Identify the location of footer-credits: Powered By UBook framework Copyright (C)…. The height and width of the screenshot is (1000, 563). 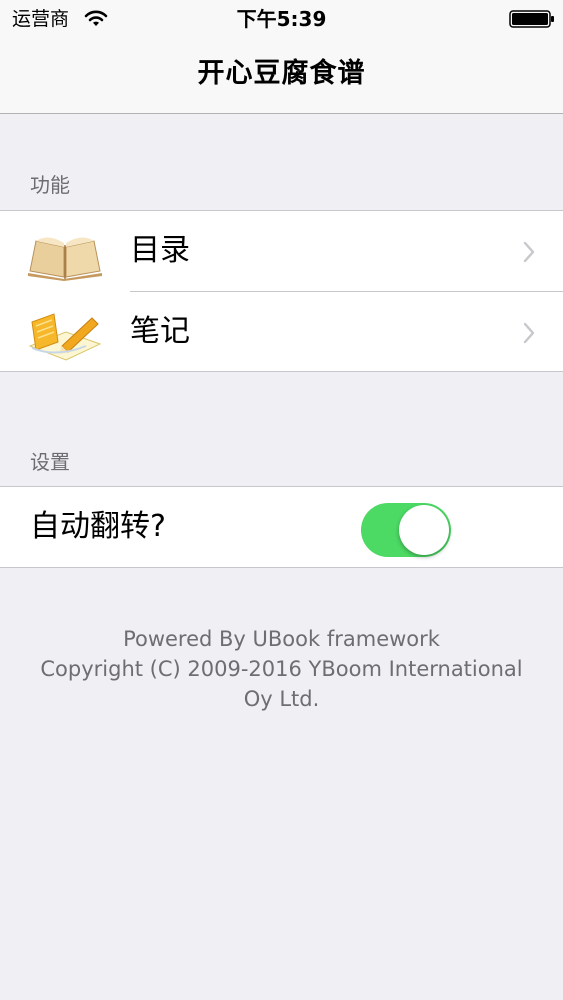
(281, 669).